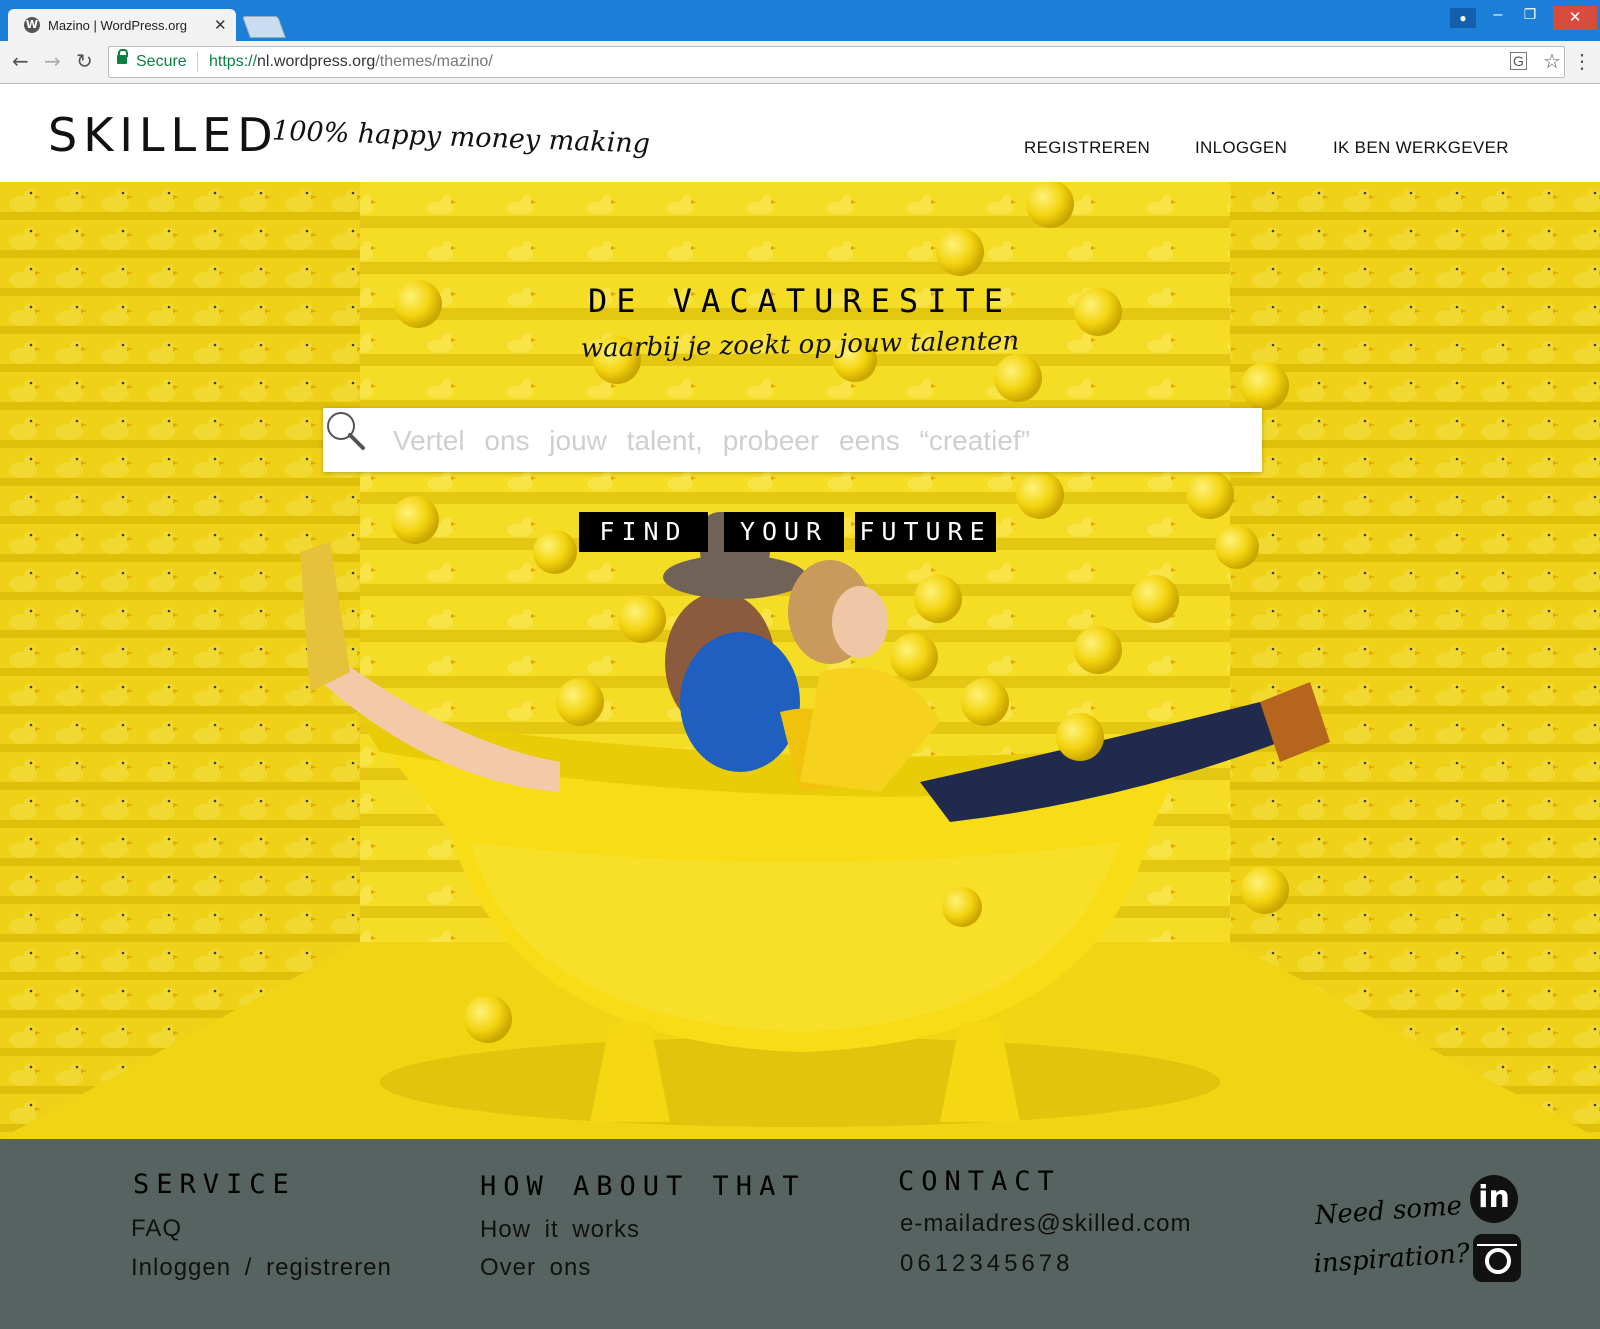 The height and width of the screenshot is (1329, 1600). I want to click on footer-heading-service: SERVICE, so click(214, 1184).